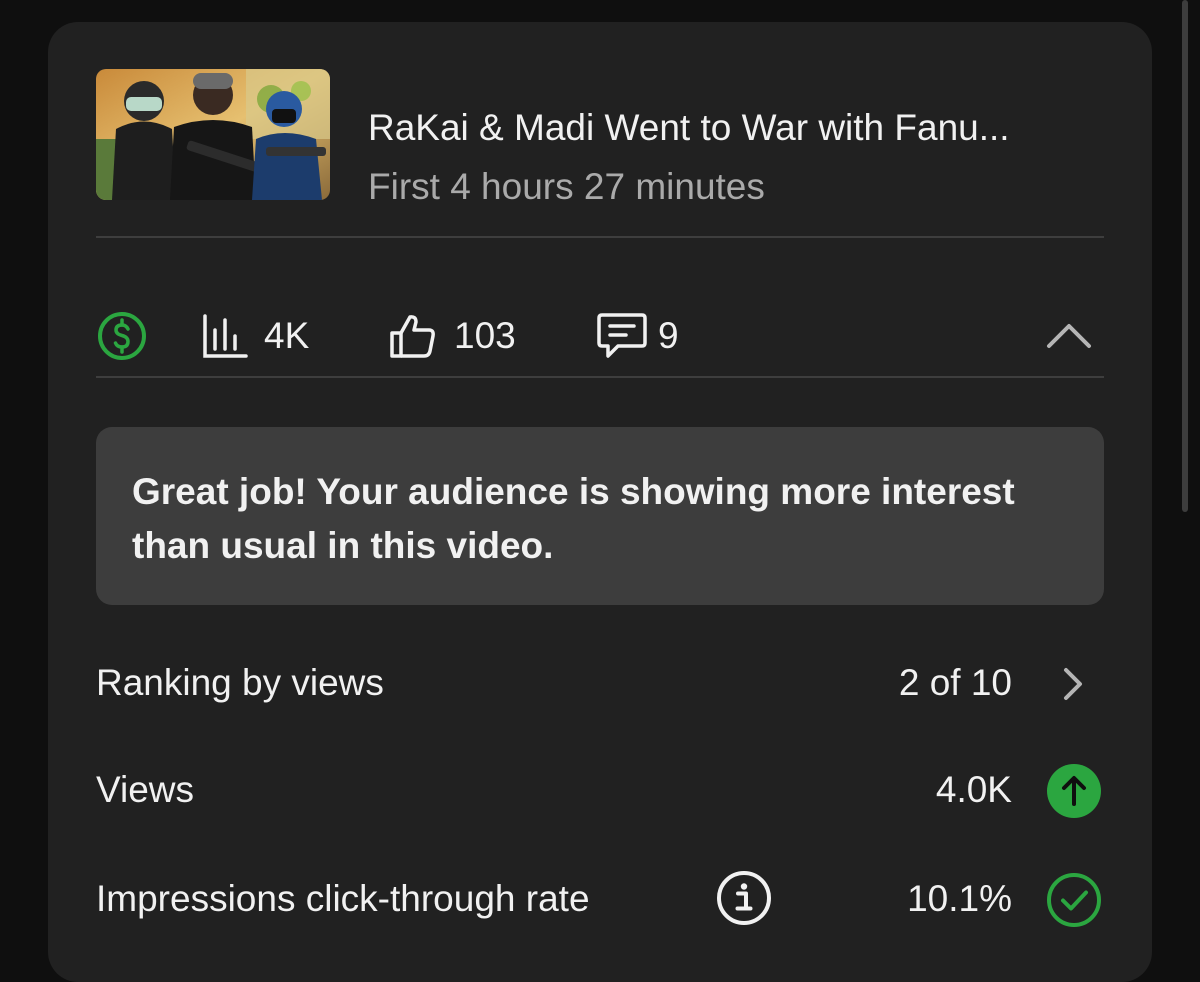 This screenshot has height=982, width=1200. I want to click on metric-label: Views, so click(145, 789).